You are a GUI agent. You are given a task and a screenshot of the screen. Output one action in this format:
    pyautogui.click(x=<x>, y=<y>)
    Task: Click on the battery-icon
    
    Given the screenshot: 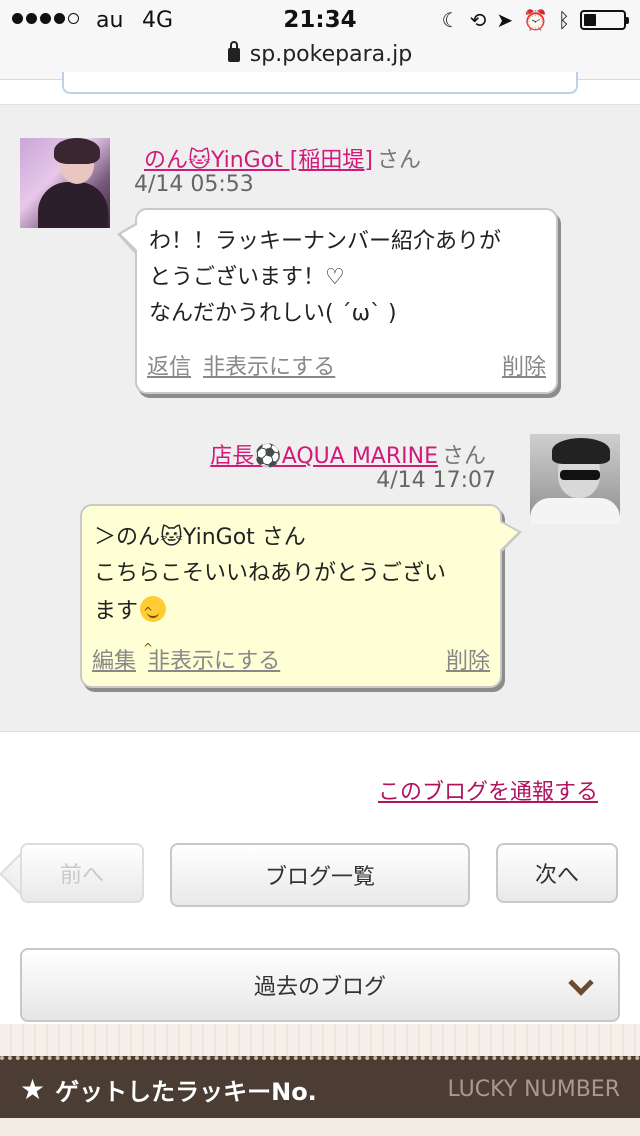 What is the action you would take?
    pyautogui.click(x=604, y=20)
    